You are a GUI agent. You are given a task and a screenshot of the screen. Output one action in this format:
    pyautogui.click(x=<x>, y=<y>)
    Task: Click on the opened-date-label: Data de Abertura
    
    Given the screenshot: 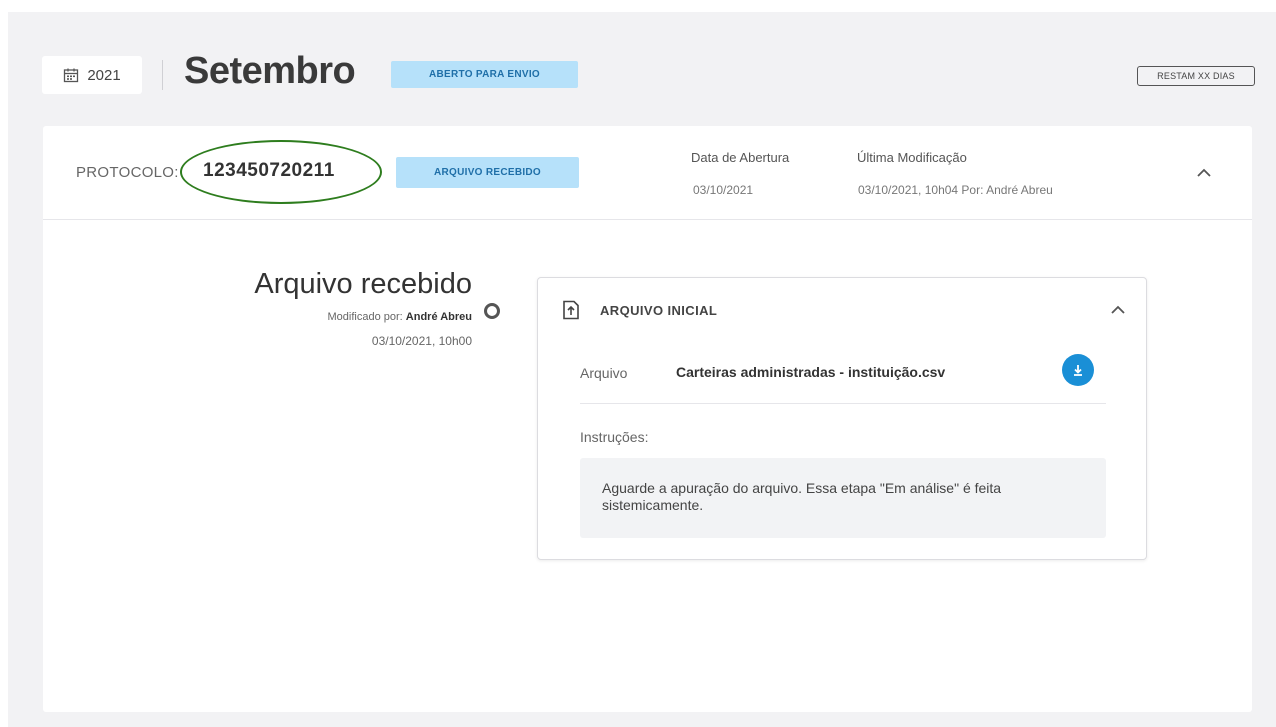 What is the action you would take?
    pyautogui.click(x=740, y=157)
    